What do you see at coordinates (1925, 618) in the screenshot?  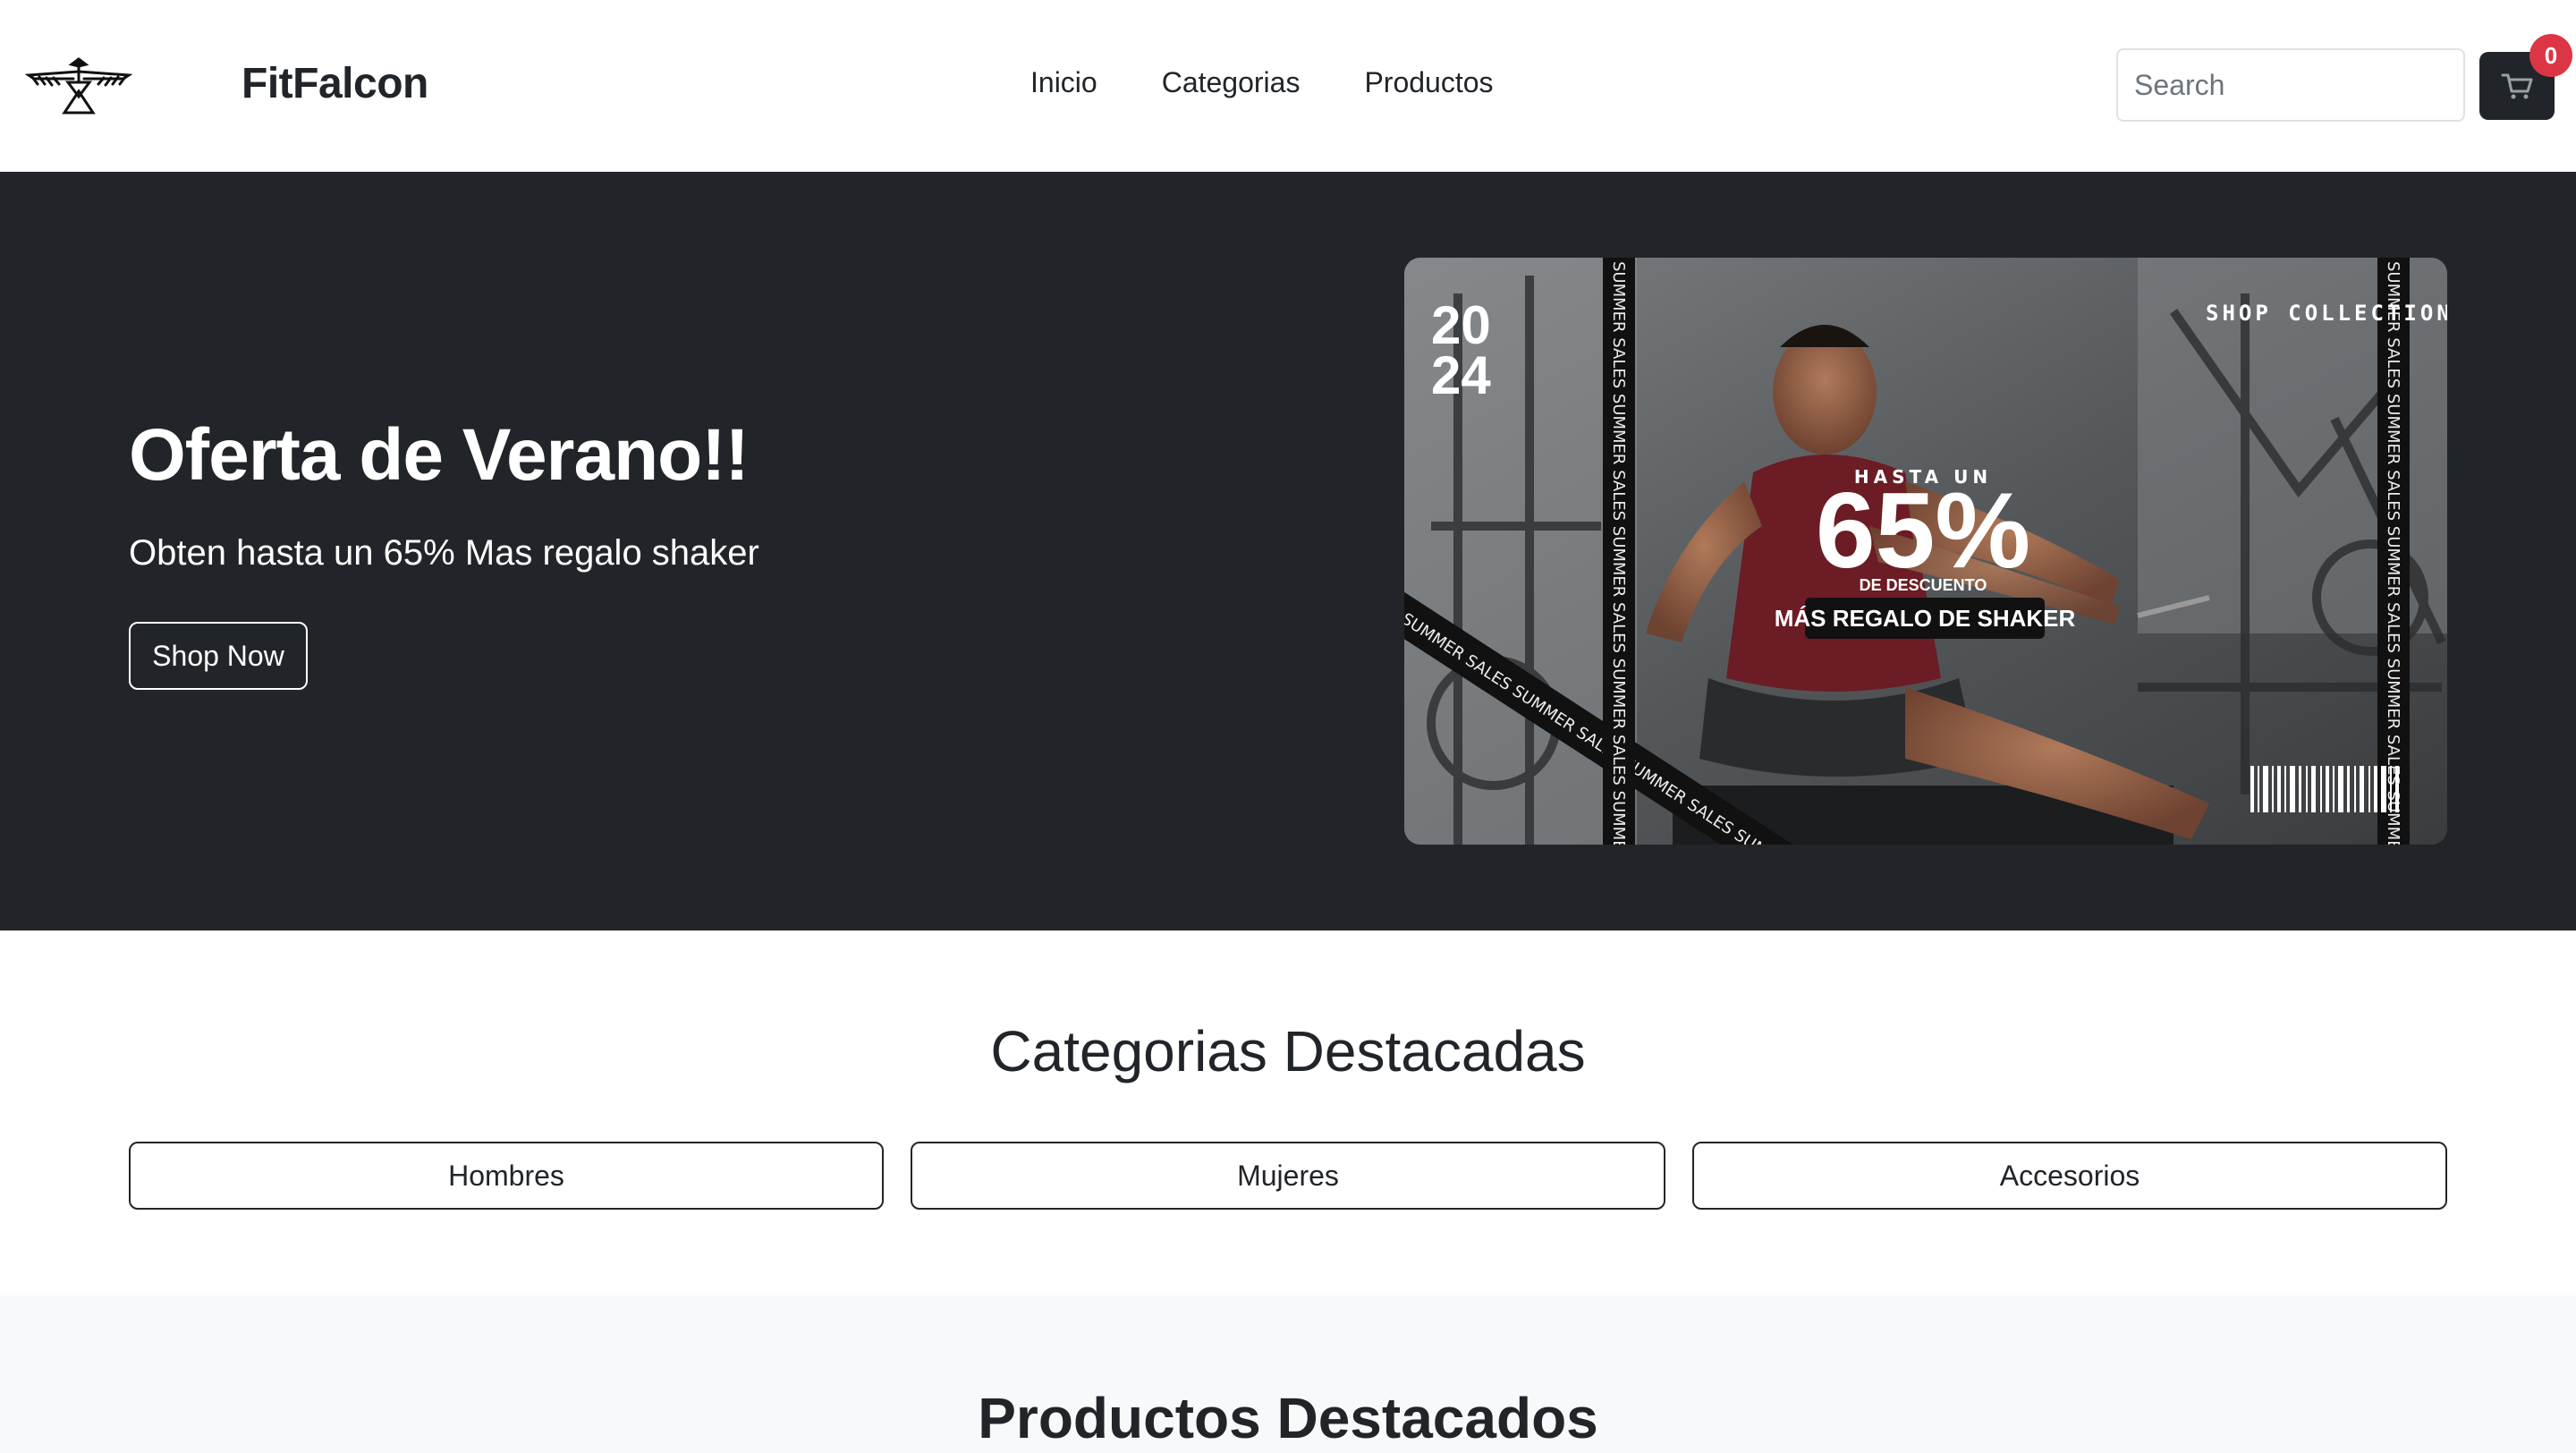 I see `banner-regalo: MÁS REGALO DE SHAKER` at bounding box center [1925, 618].